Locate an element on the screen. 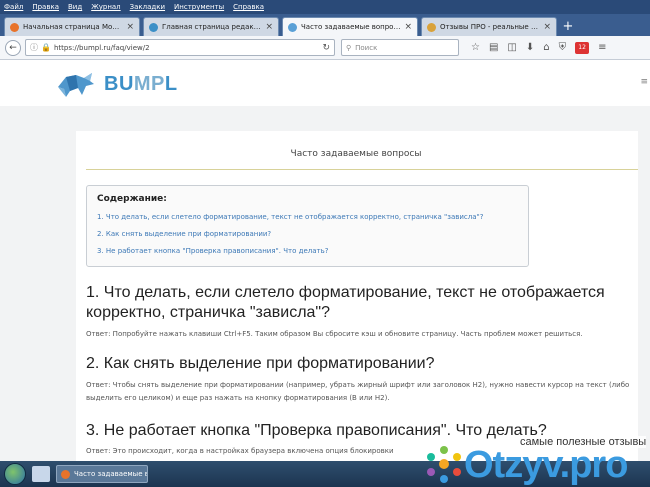  lock-icon: 🔒 is located at coordinates (46, 47).